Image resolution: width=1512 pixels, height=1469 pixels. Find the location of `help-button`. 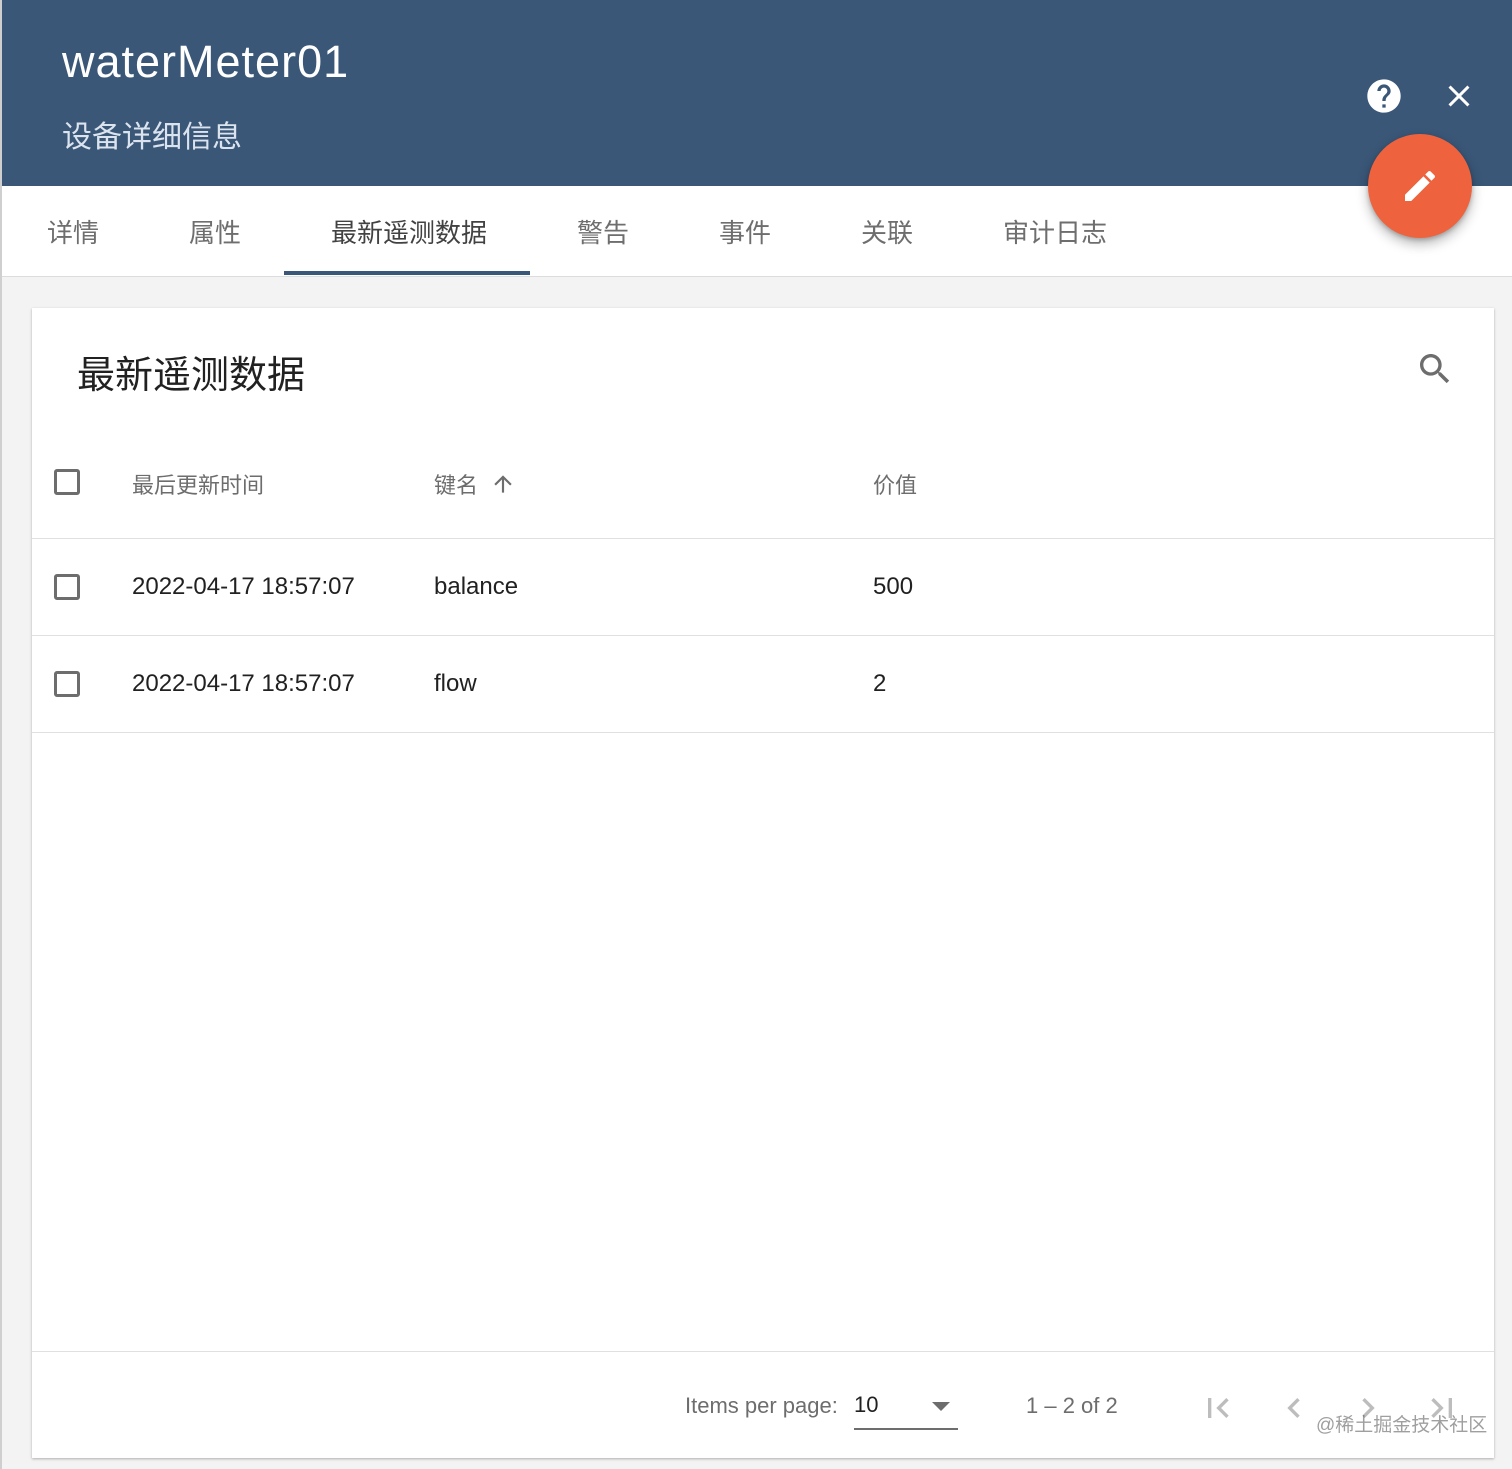

help-button is located at coordinates (1384, 96).